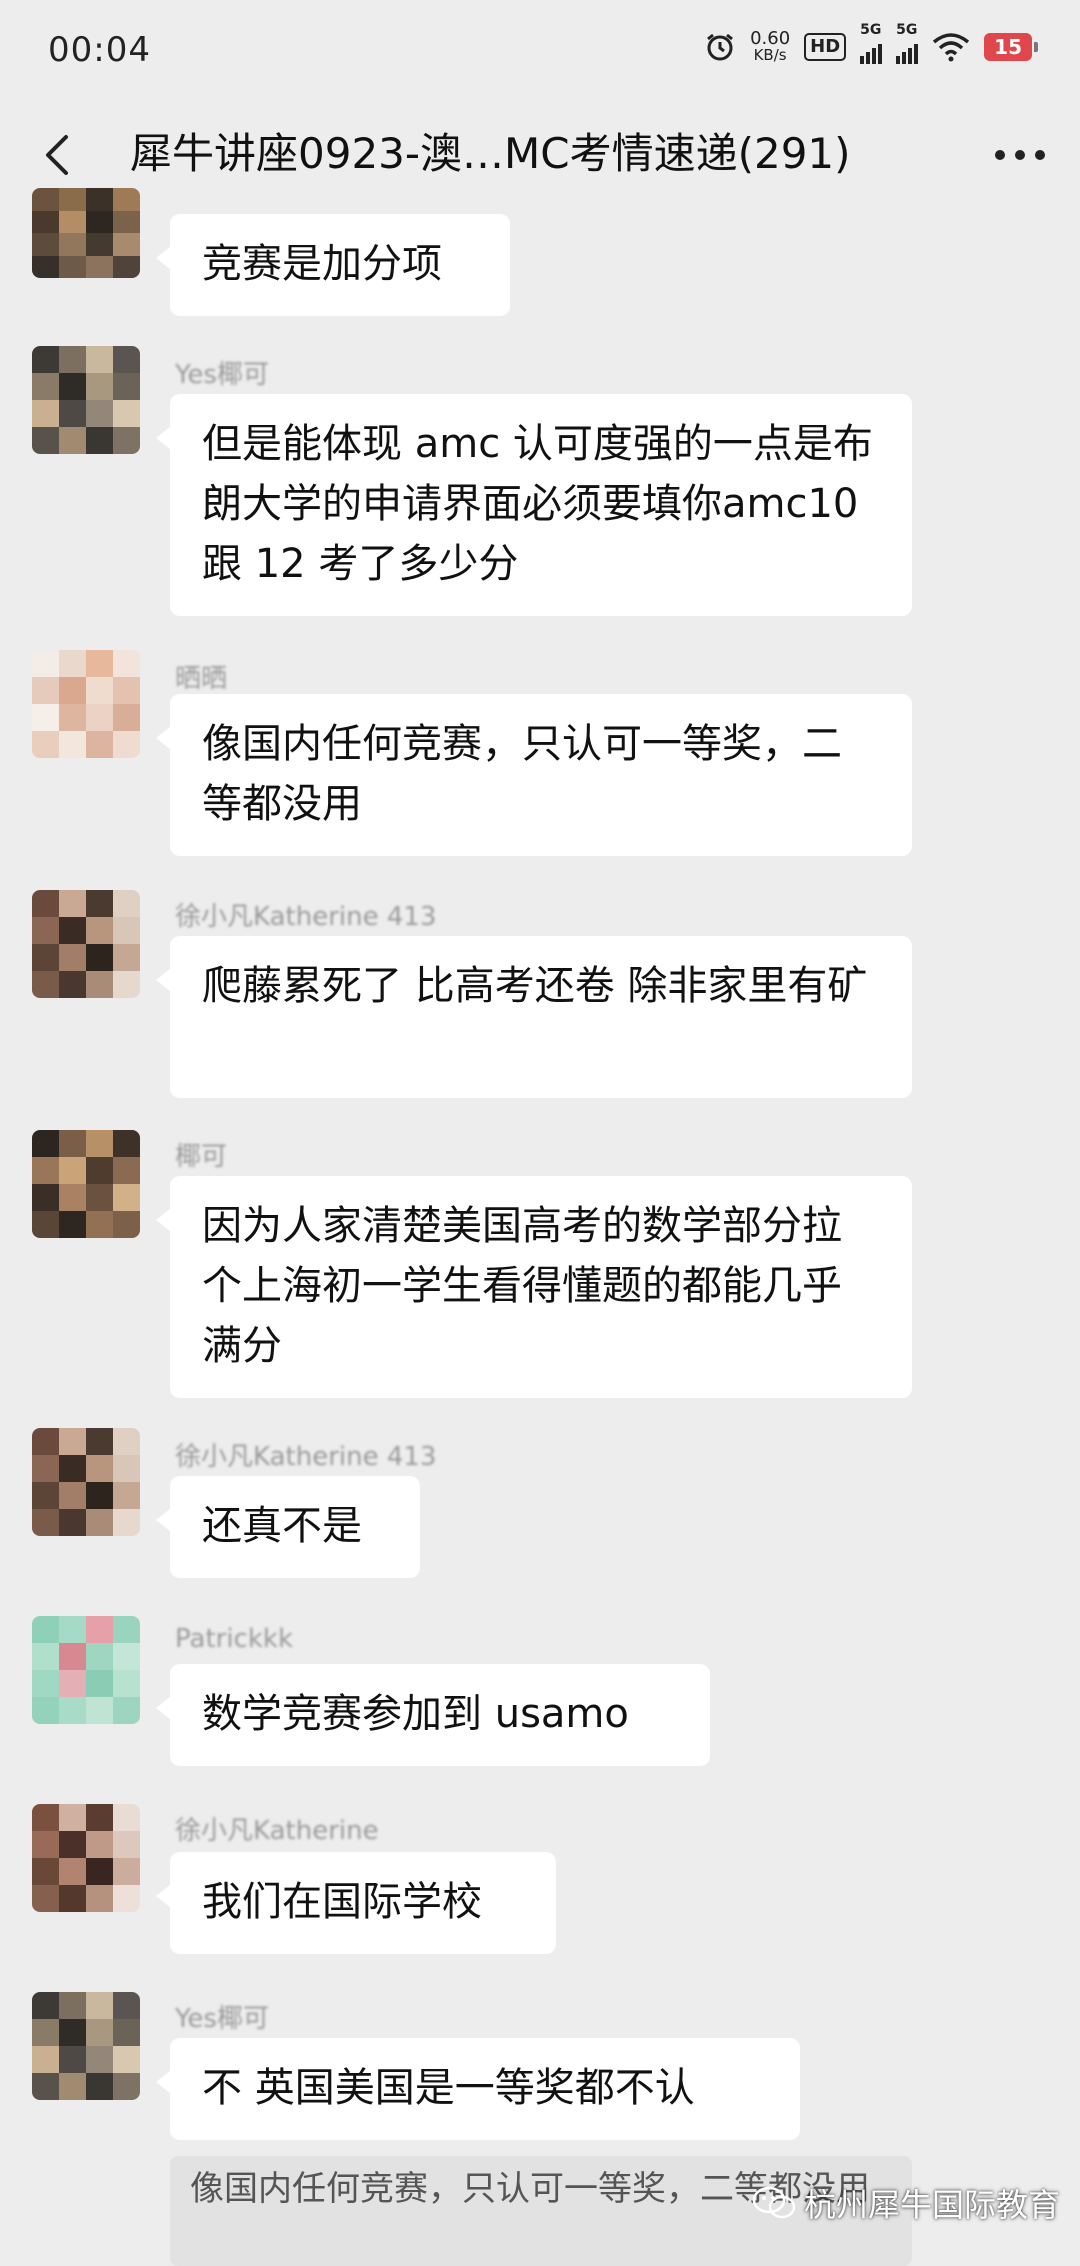 Image resolution: width=1080 pixels, height=2266 pixels. I want to click on message-bubble: 因为人家清楚美国高考的数学部分拉个上海初一学生看得懂题的都能几乎满分, so click(534, 1287).